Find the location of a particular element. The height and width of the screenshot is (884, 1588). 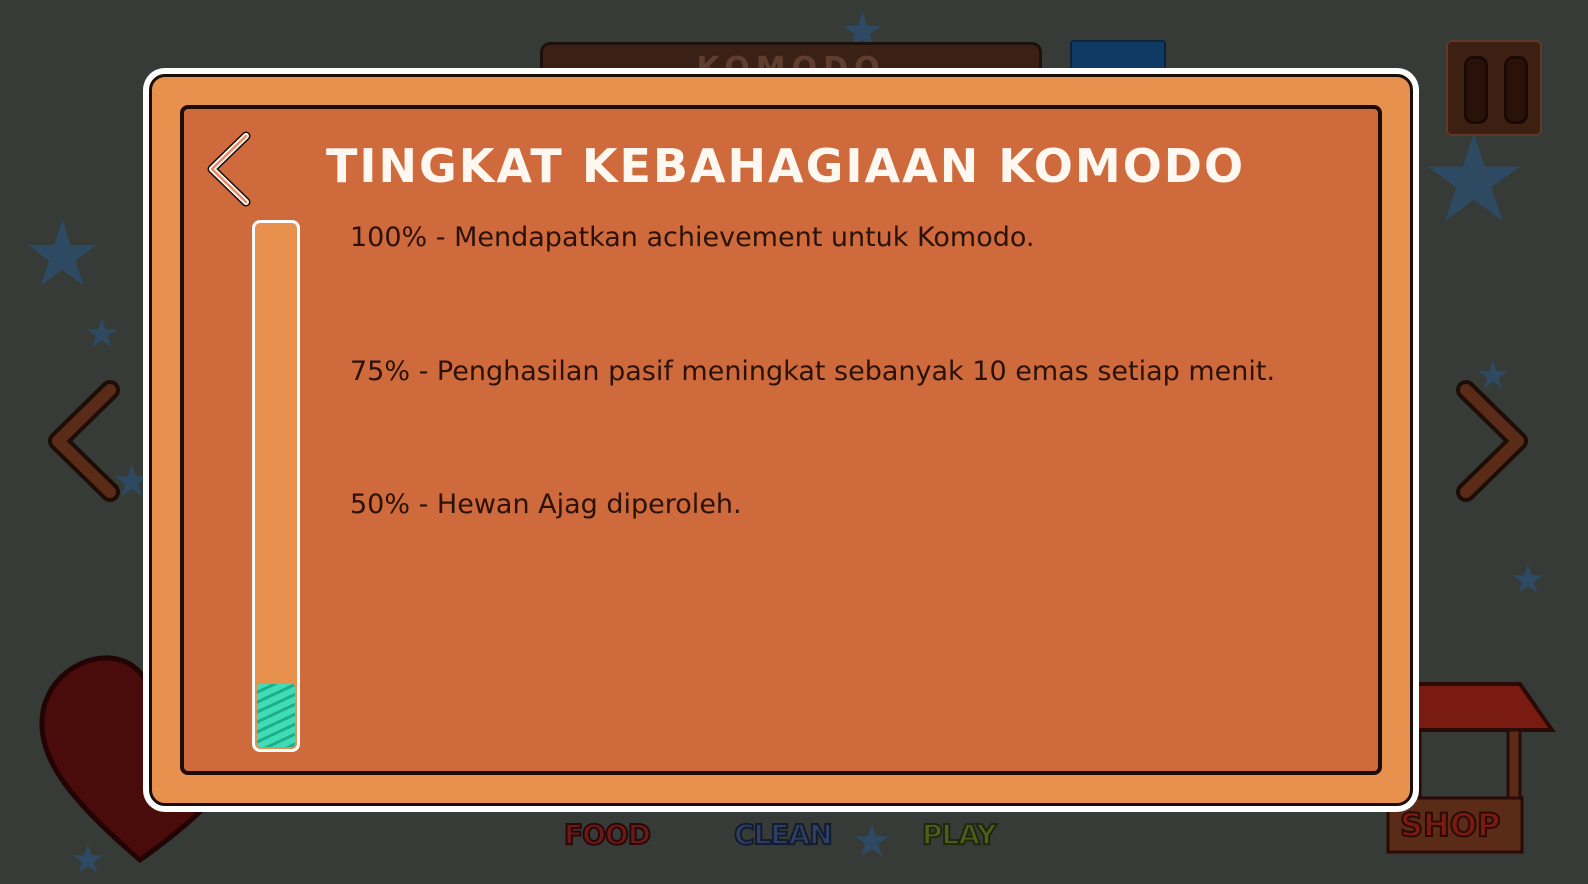

shop-label: SHOP is located at coordinates (1450, 825).